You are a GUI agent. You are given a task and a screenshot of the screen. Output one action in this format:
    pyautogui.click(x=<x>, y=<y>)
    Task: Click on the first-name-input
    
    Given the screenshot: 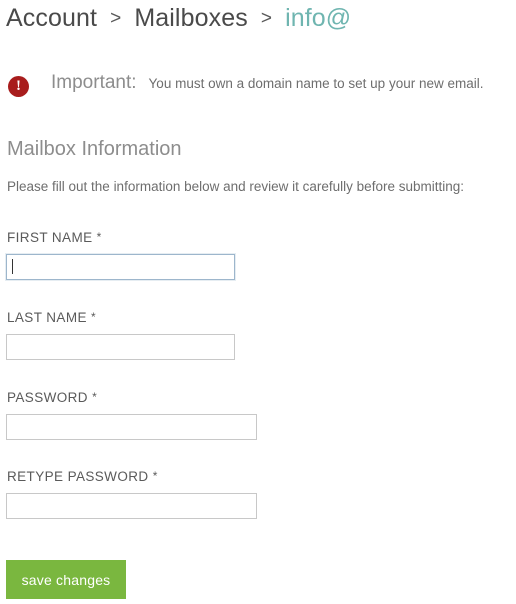 What is the action you would take?
    pyautogui.click(x=120, y=267)
    